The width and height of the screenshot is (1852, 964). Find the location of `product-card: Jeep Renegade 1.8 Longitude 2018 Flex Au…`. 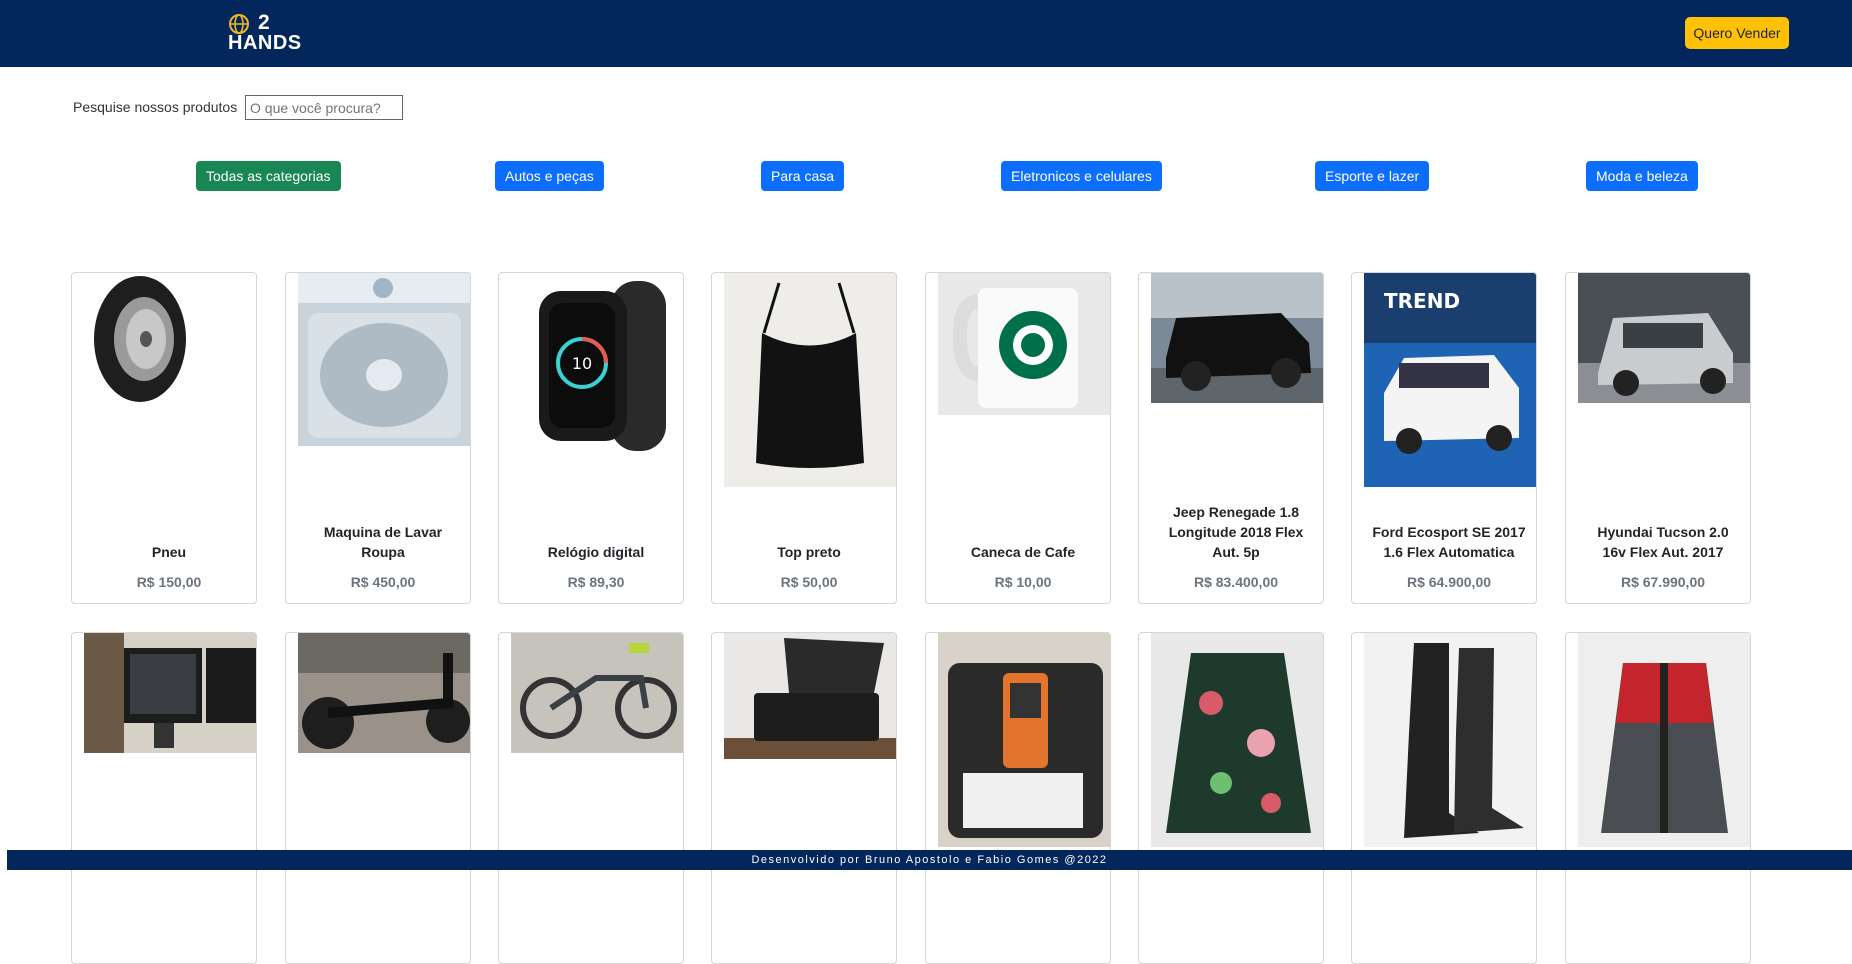

product-card: Jeep Renegade 1.8 Longitude 2018 Flex Au… is located at coordinates (1231, 438).